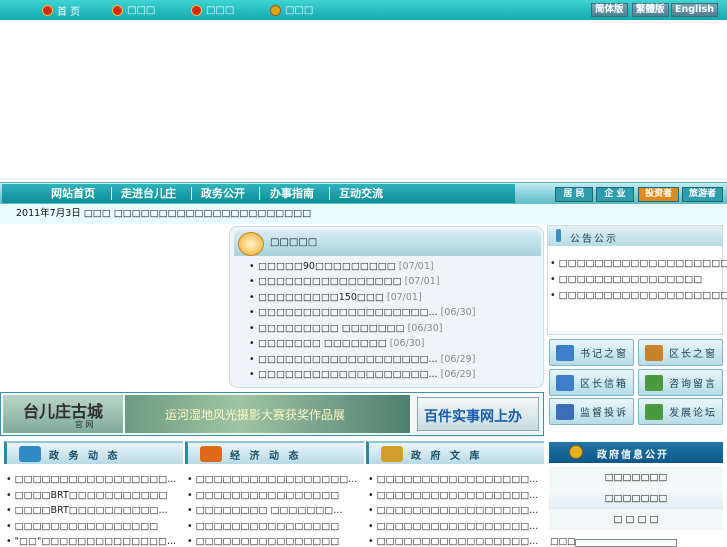  Describe the element at coordinates (275, 10) in the screenshot. I see `police-emblem-icon` at that location.